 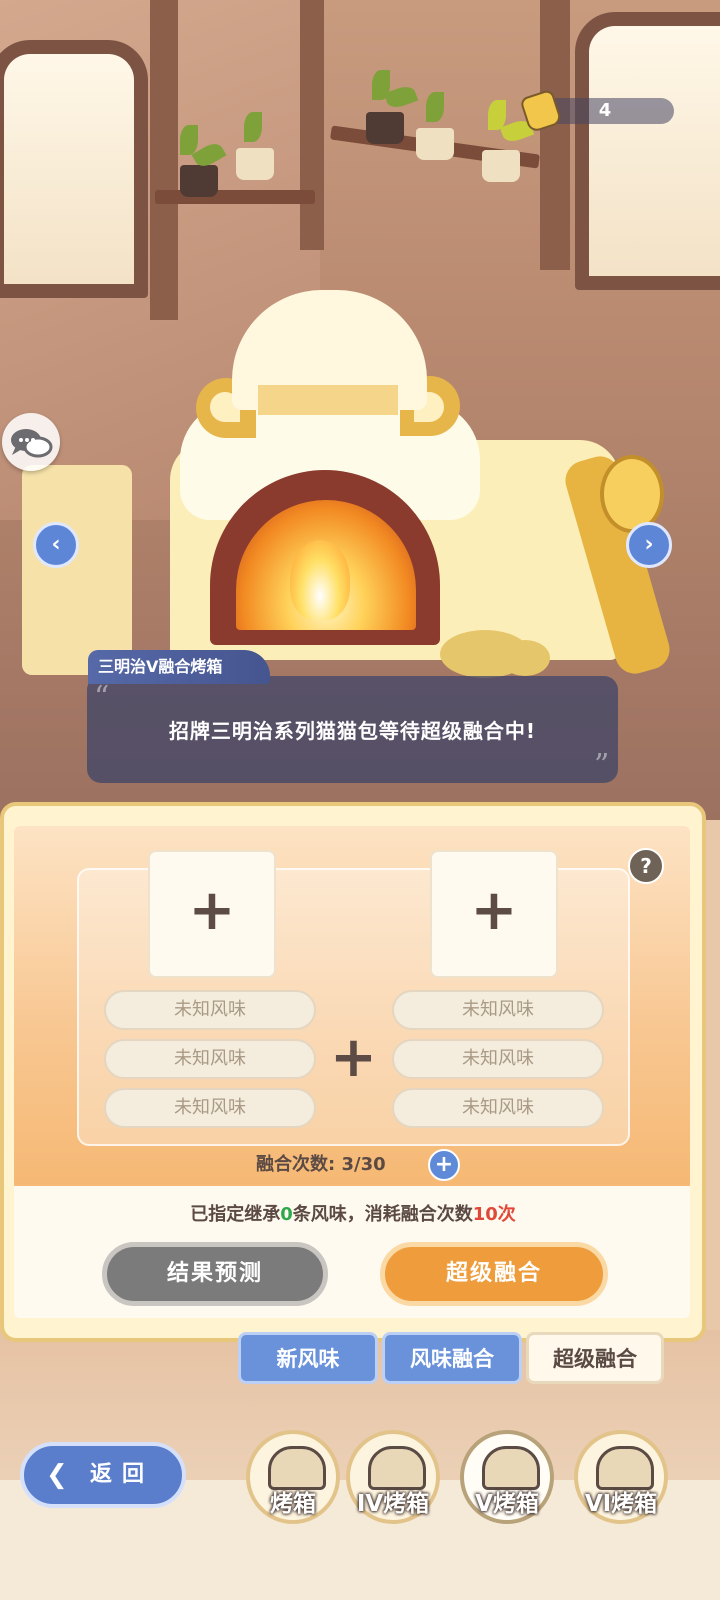 What do you see at coordinates (57, 1475) in the screenshot?
I see `back-arrow-icon: ❮` at bounding box center [57, 1475].